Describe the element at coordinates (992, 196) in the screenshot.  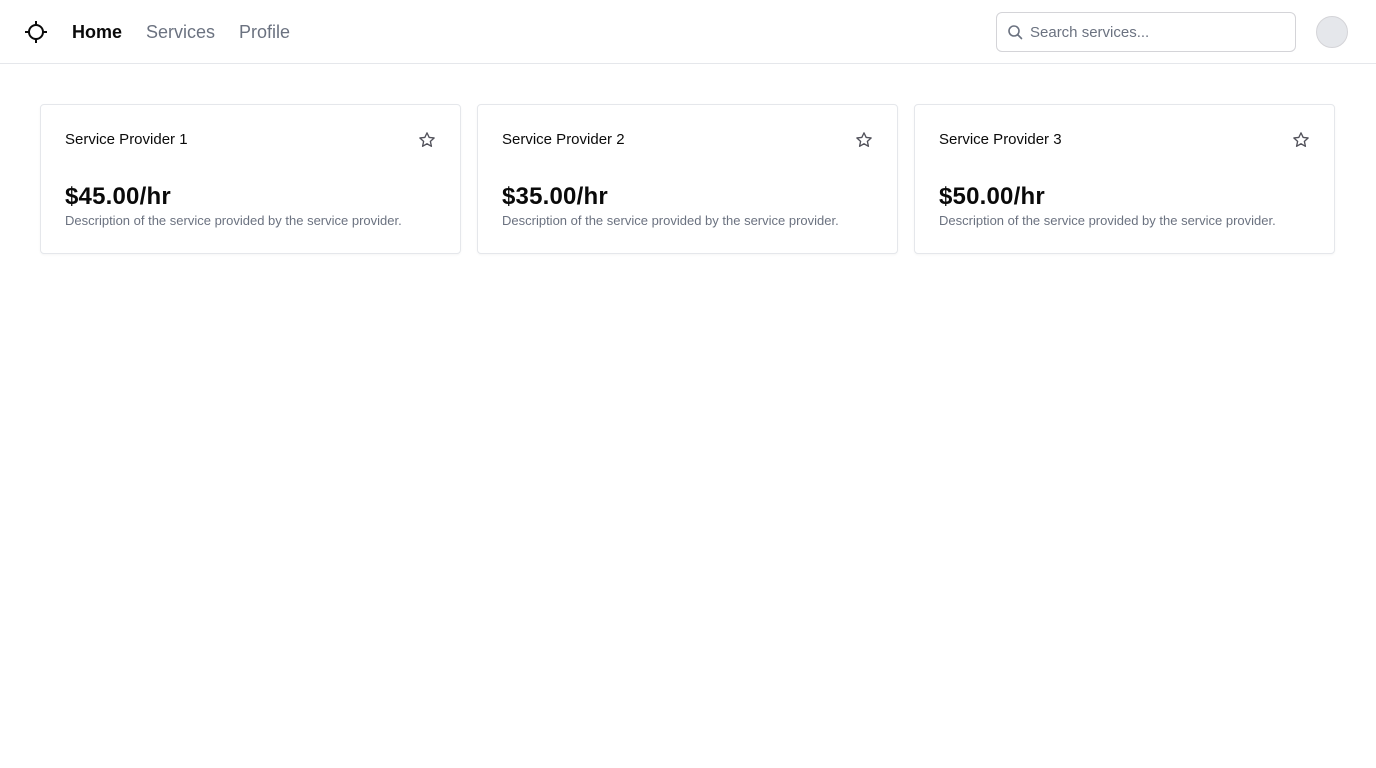
I see `card-price: $50.00/hr` at that location.